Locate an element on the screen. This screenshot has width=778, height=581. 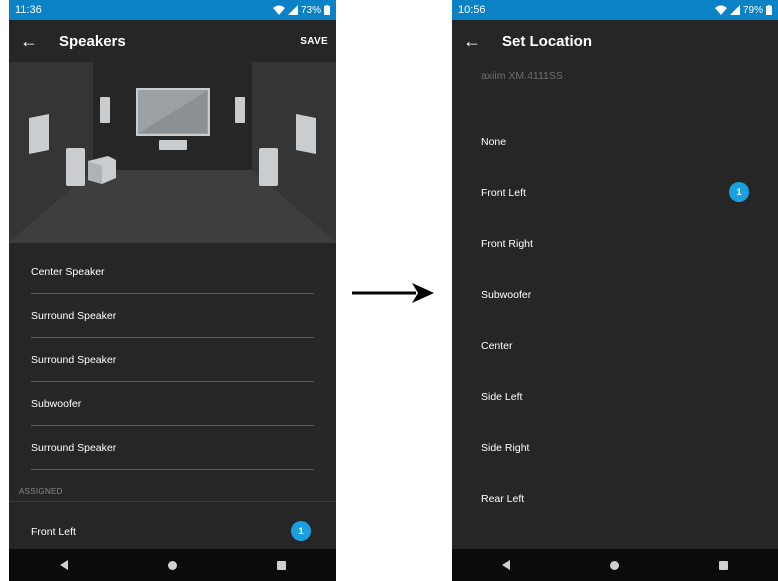
floor-right-tower-graphic is located at coordinates (268, 167).